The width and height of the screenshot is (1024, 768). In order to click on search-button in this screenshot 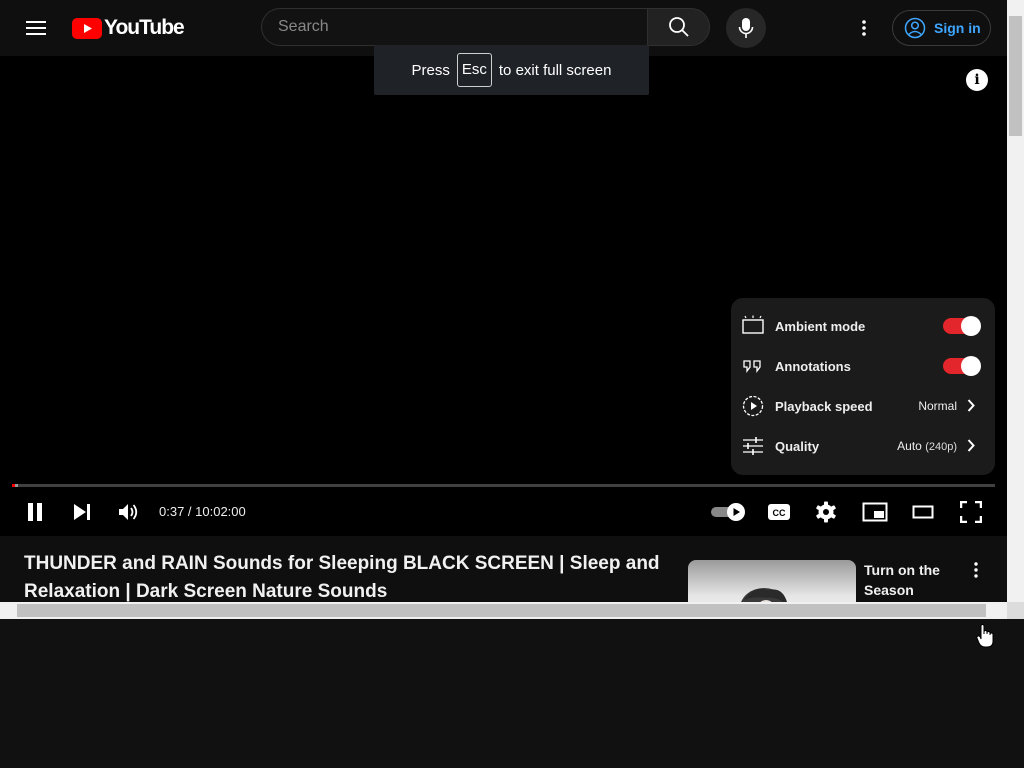, I will do `click(678, 27)`.